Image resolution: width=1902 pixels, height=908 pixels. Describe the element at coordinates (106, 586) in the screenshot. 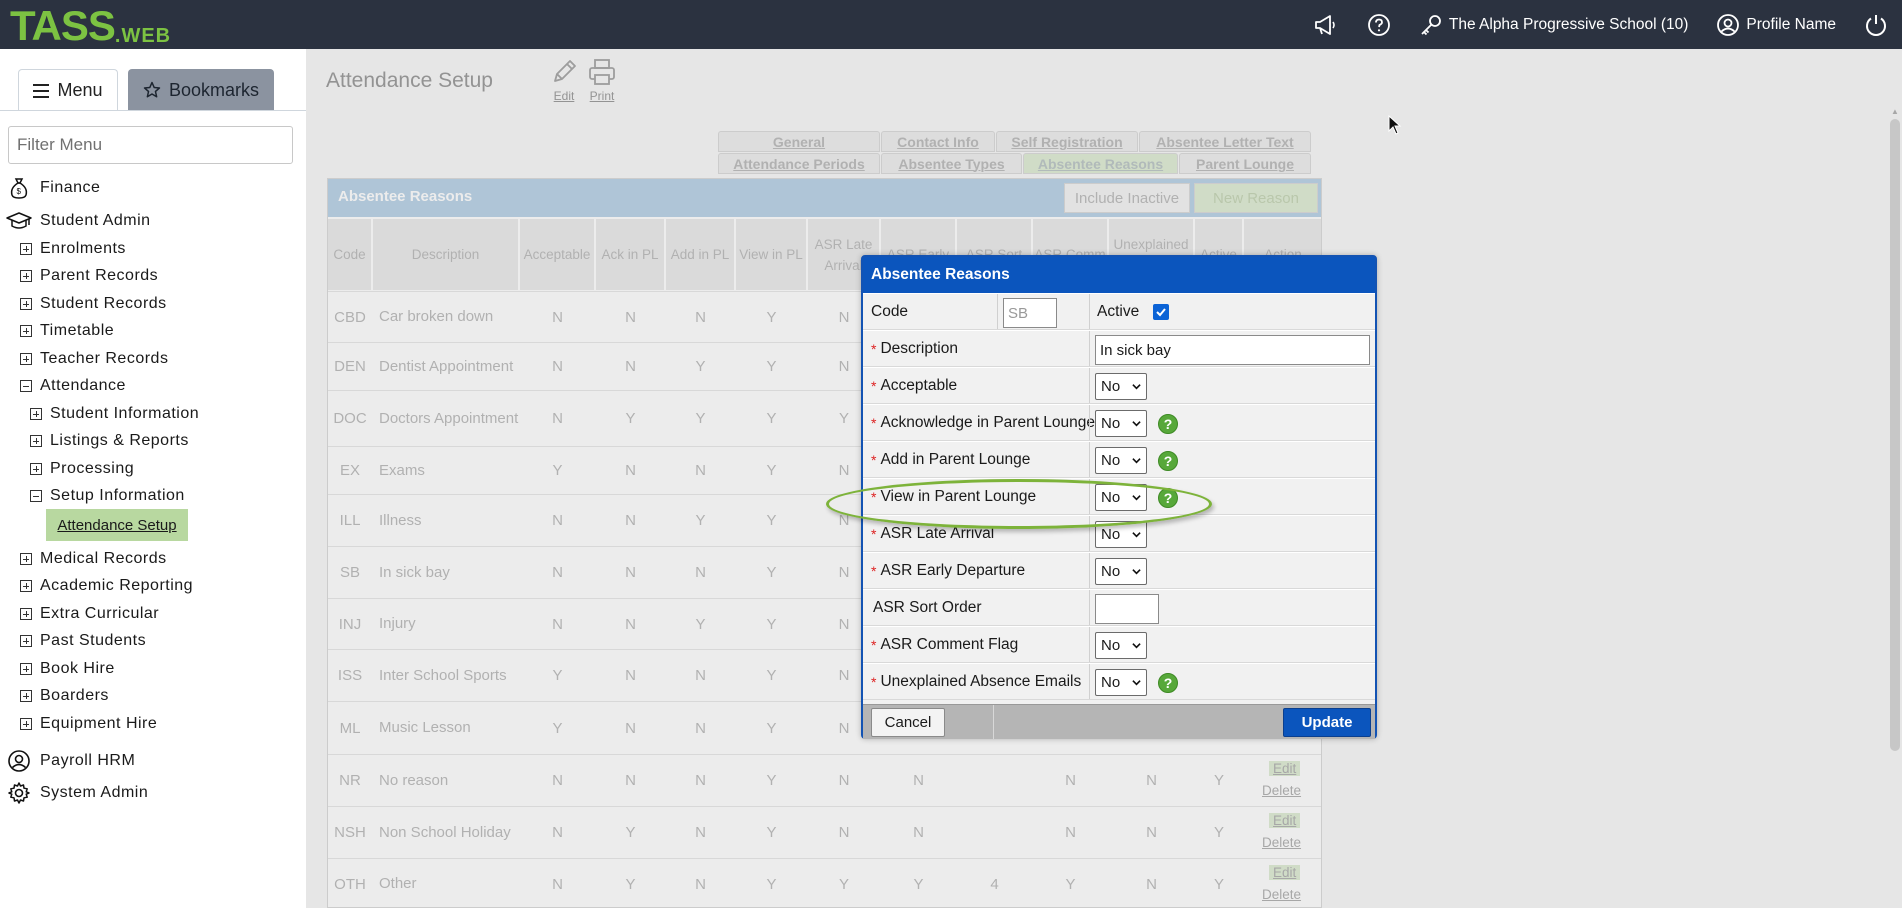

I see `nav-academic-reporting: Academic Reporting` at that location.